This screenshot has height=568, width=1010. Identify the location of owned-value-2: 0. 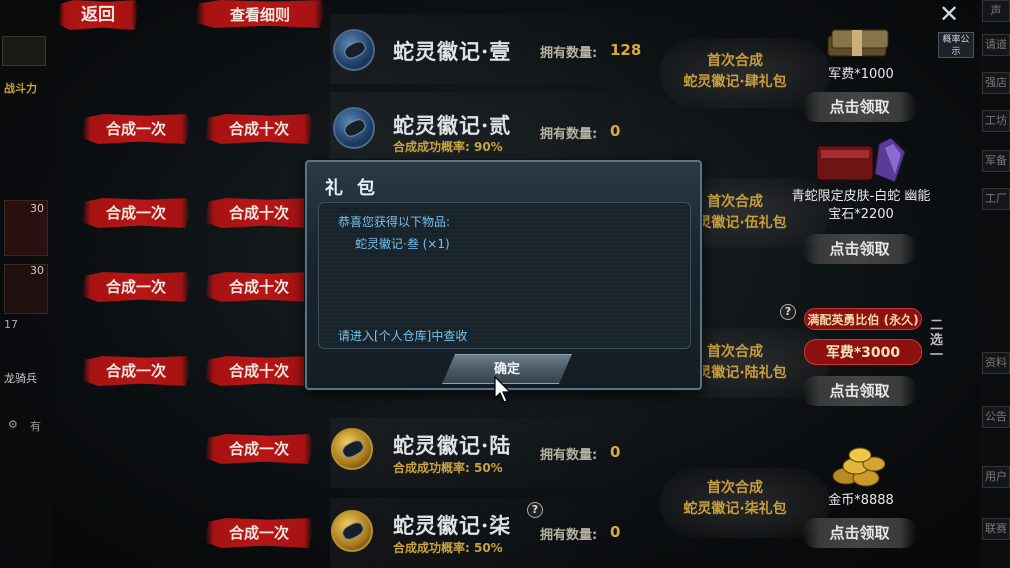
(615, 131).